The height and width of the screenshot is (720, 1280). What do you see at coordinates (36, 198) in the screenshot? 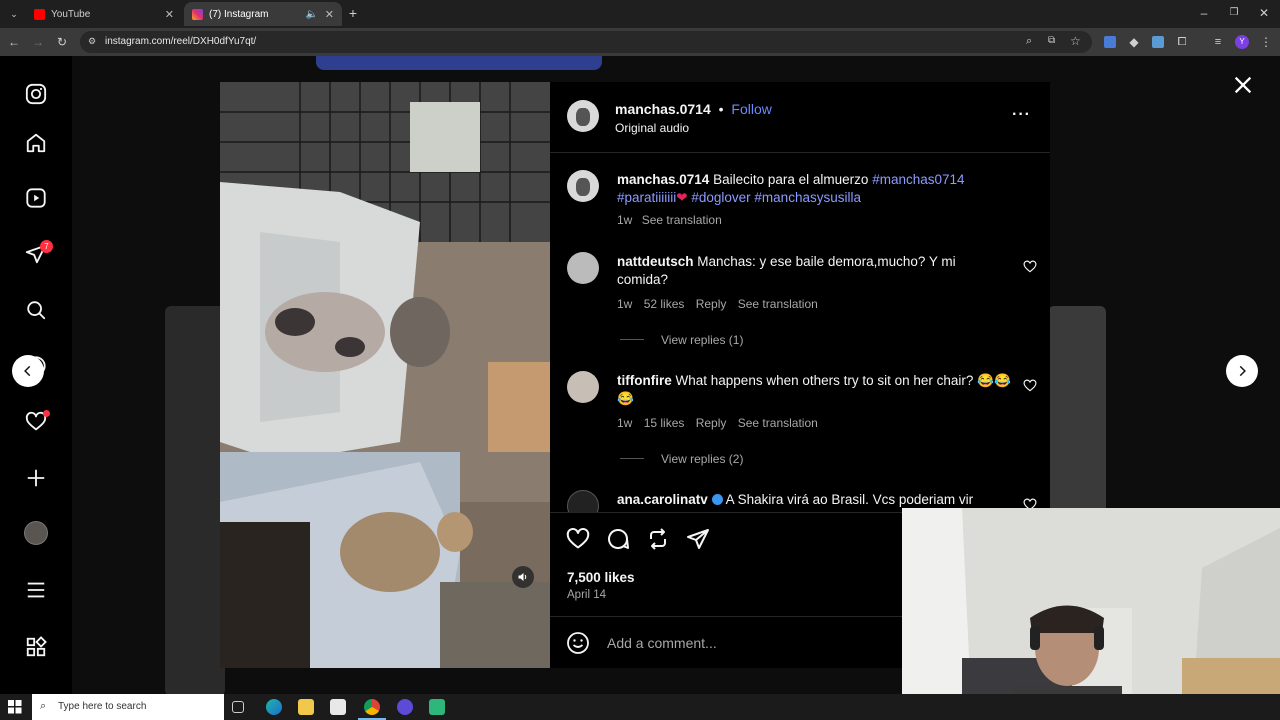
I see `reels-icon` at bounding box center [36, 198].